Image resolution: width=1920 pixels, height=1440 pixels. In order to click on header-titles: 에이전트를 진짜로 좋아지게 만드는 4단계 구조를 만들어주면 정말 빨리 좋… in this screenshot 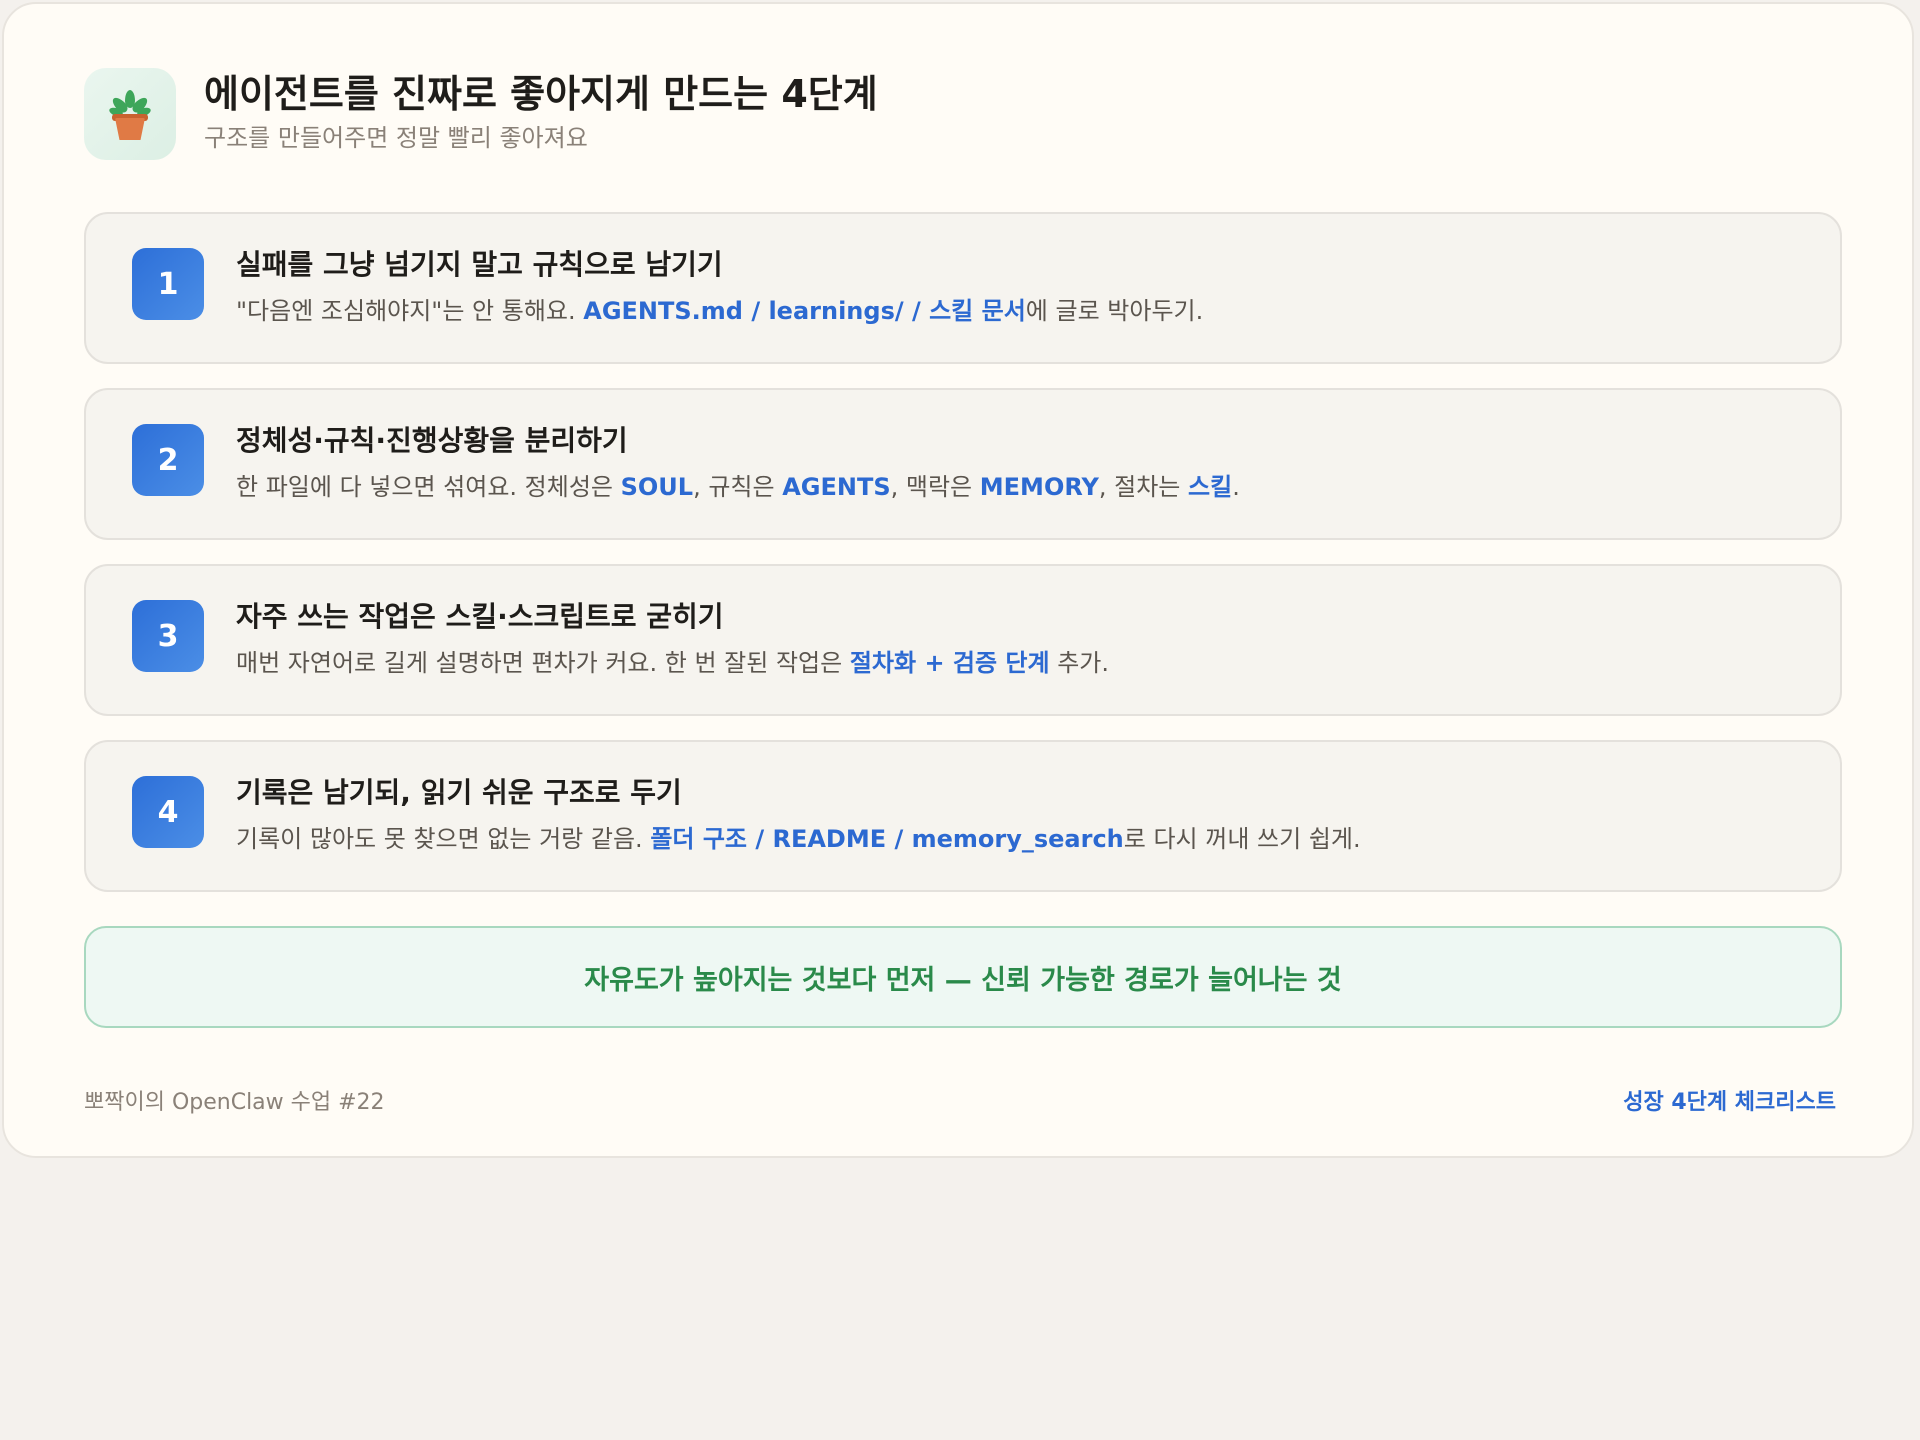, I will do `click(541, 113)`.